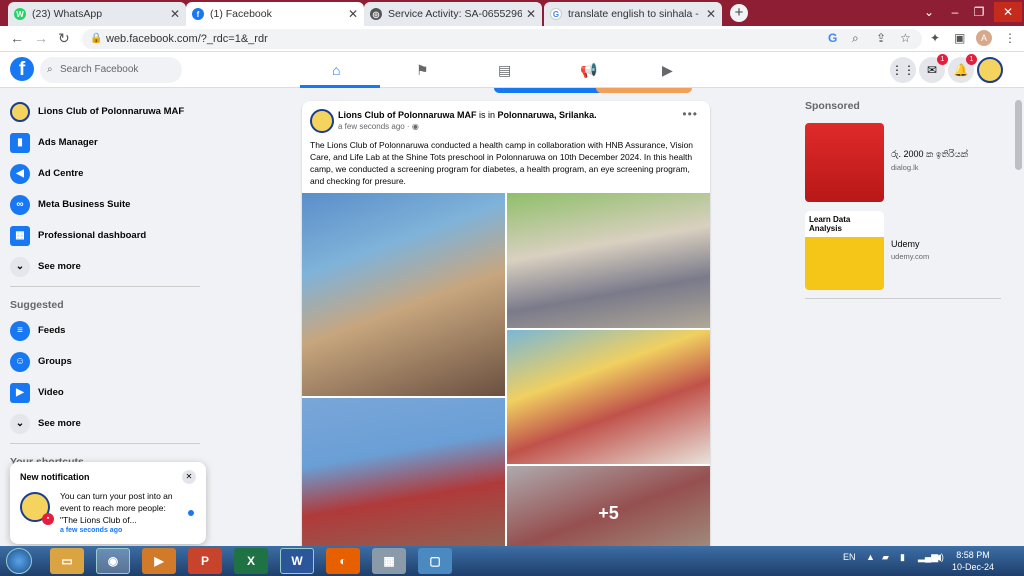 The width and height of the screenshot is (1024, 576). I want to click on post-author-avatar, so click(322, 121).